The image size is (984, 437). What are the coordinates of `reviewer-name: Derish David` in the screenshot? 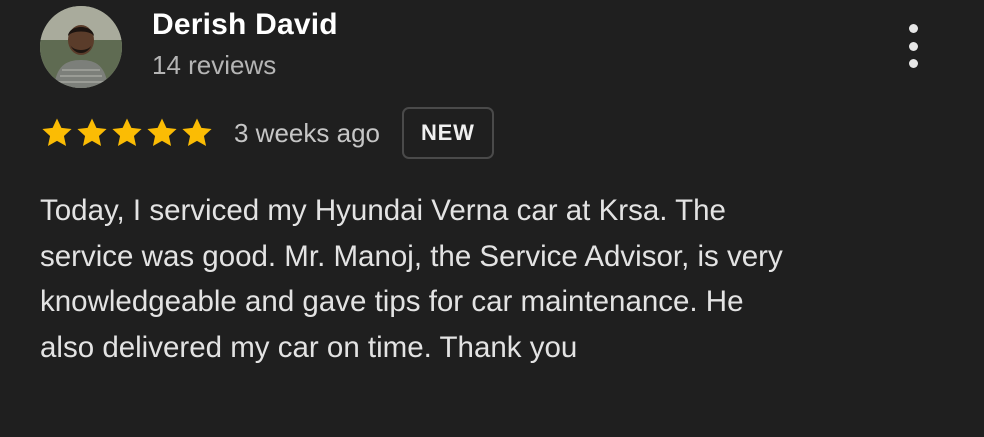 It's located at (245, 25).